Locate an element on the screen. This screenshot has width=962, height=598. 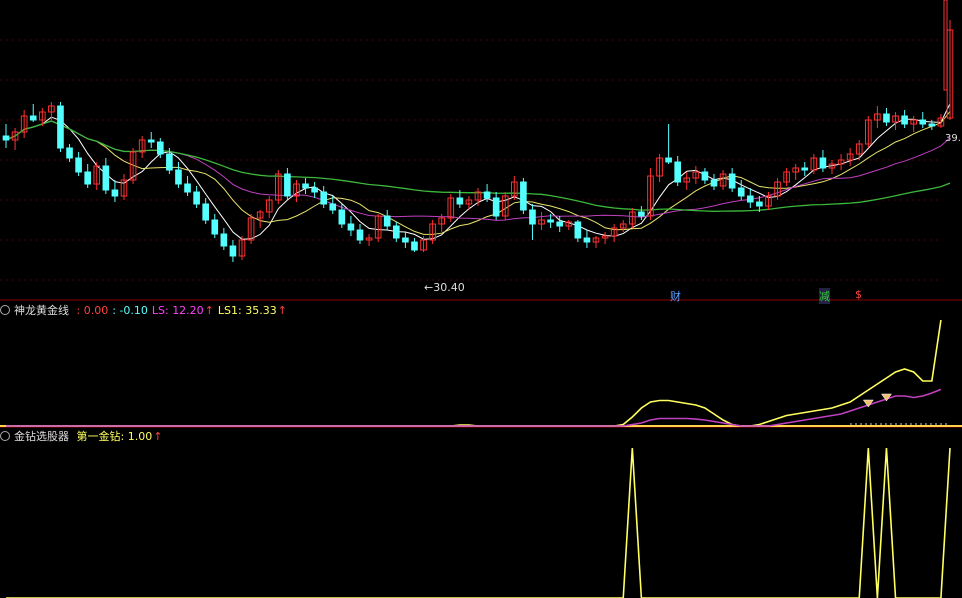
last-price-label: 39. is located at coordinates (953, 138).